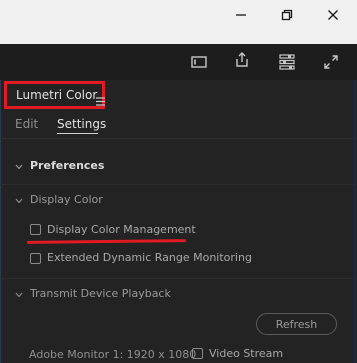  I want to click on fullscreen-button, so click(331, 62).